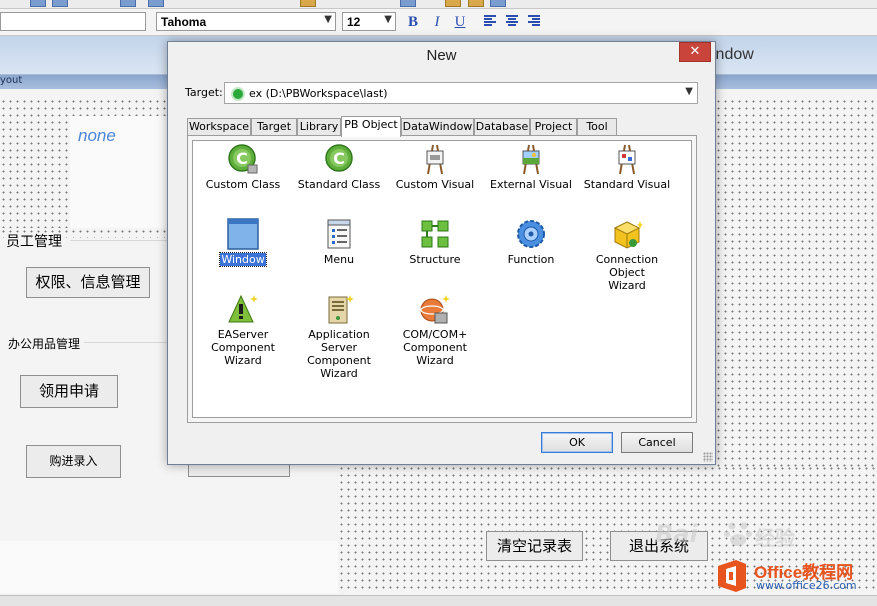 This screenshot has height=606, width=877. What do you see at coordinates (97, 136) in the screenshot?
I see `none-text-control: none` at bounding box center [97, 136].